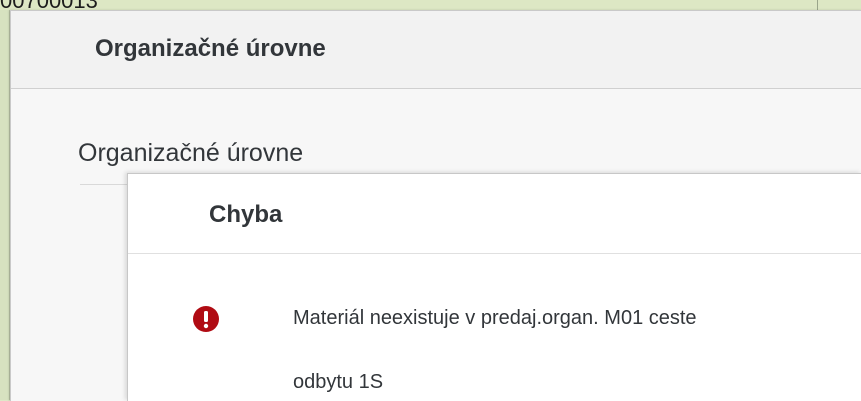 This screenshot has width=861, height=401. I want to click on background-divider, so click(817, 5).